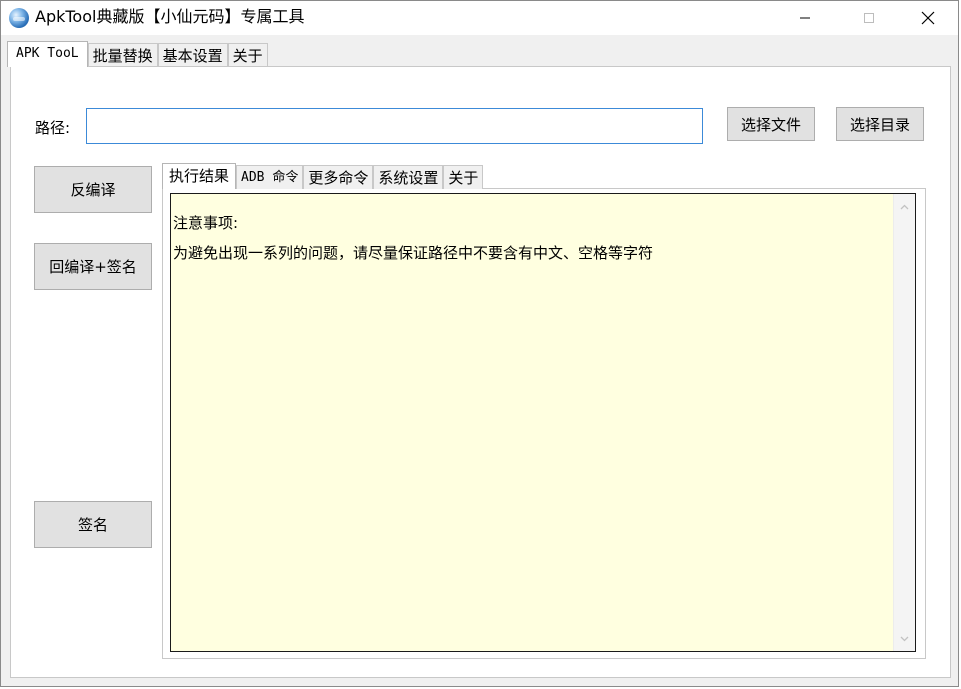 The image size is (961, 689). I want to click on chevron-up-icon, so click(904, 206).